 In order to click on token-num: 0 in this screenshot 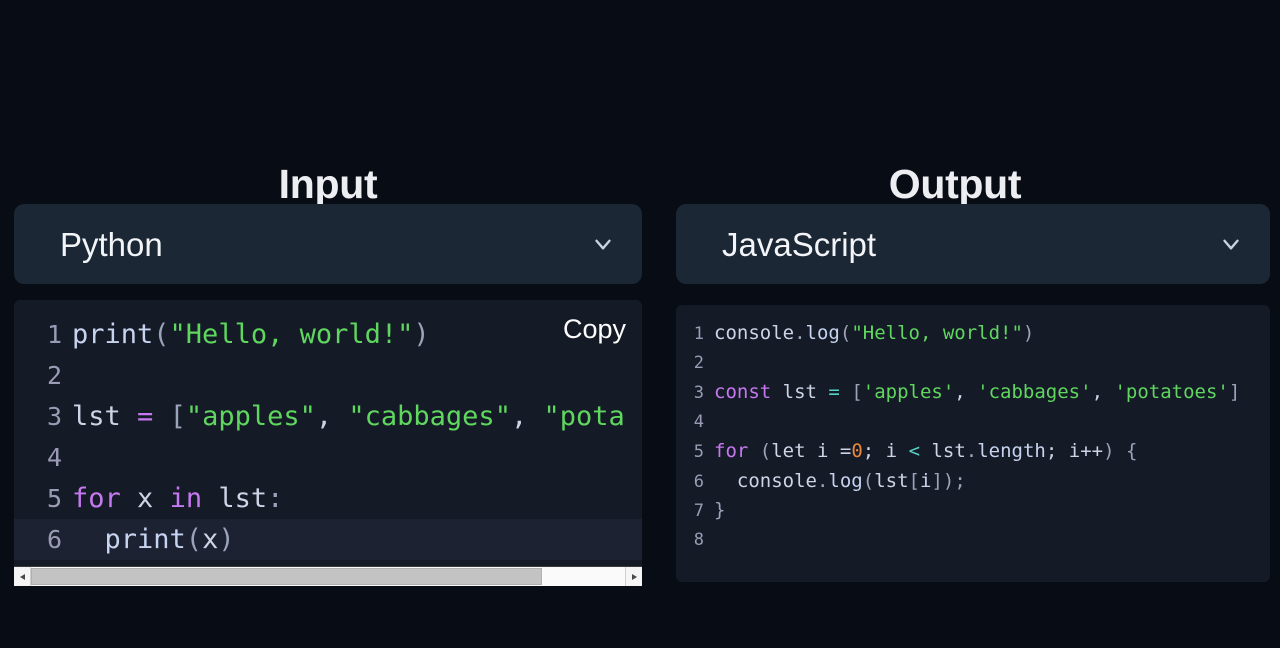, I will do `click(857, 451)`.